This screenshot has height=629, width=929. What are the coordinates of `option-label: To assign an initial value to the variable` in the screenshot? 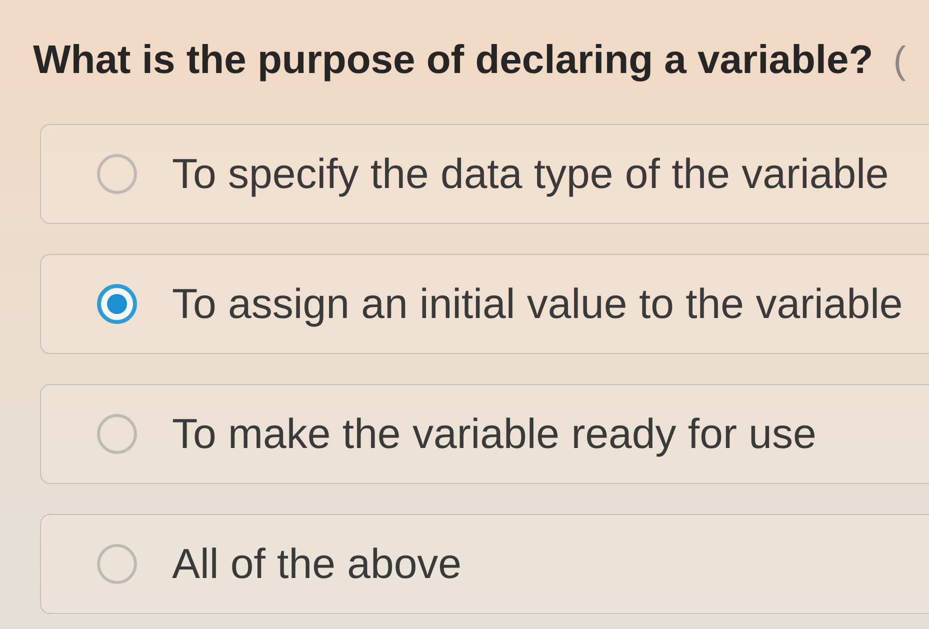 It's located at (537, 304).